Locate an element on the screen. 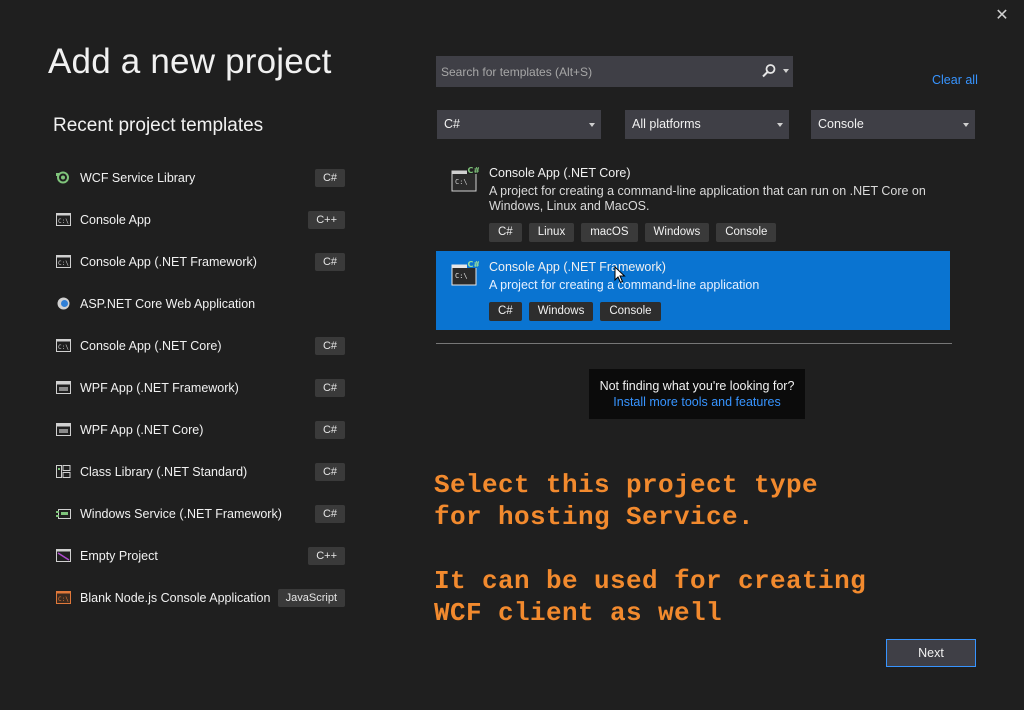 This screenshot has height=710, width=1024. template-search-box is located at coordinates (614, 71).